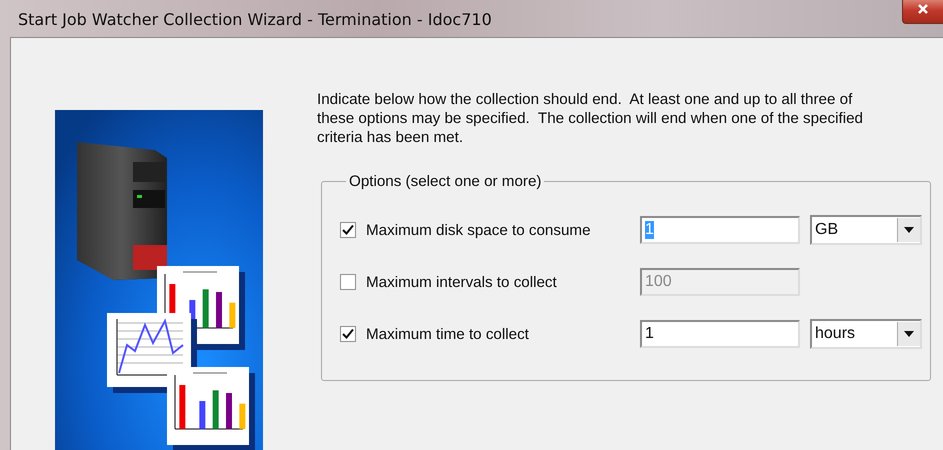 The width and height of the screenshot is (943, 450). Describe the element at coordinates (485, 334) in the screenshot. I see `option-checkbox: Maximum time to collect` at that location.